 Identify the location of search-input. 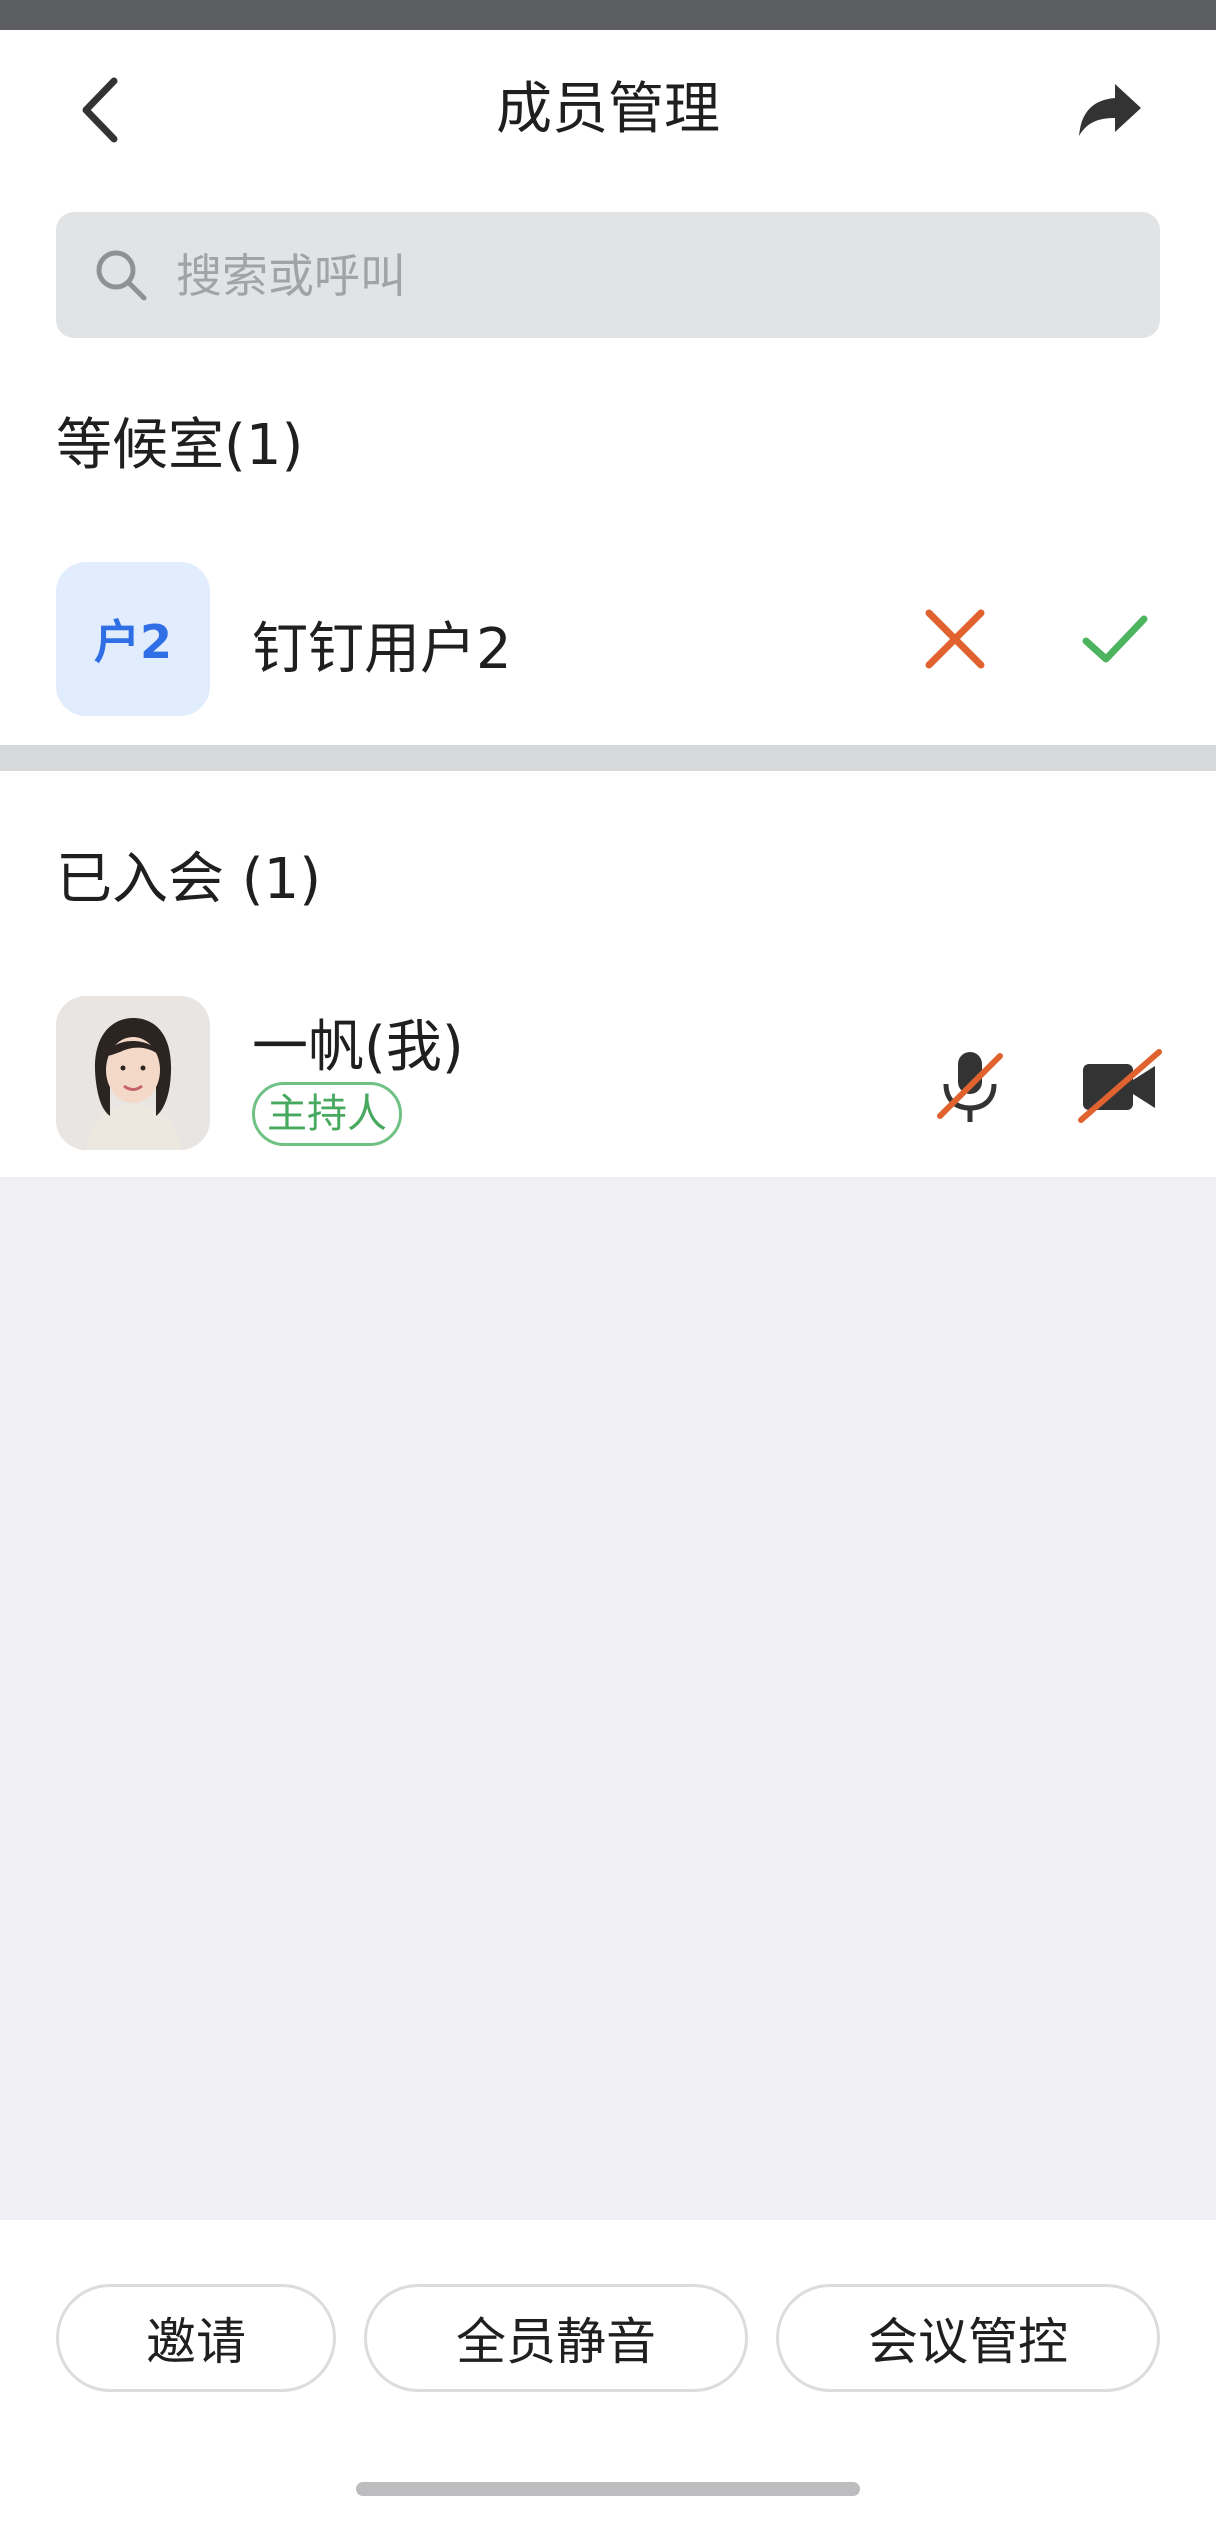
(626, 276).